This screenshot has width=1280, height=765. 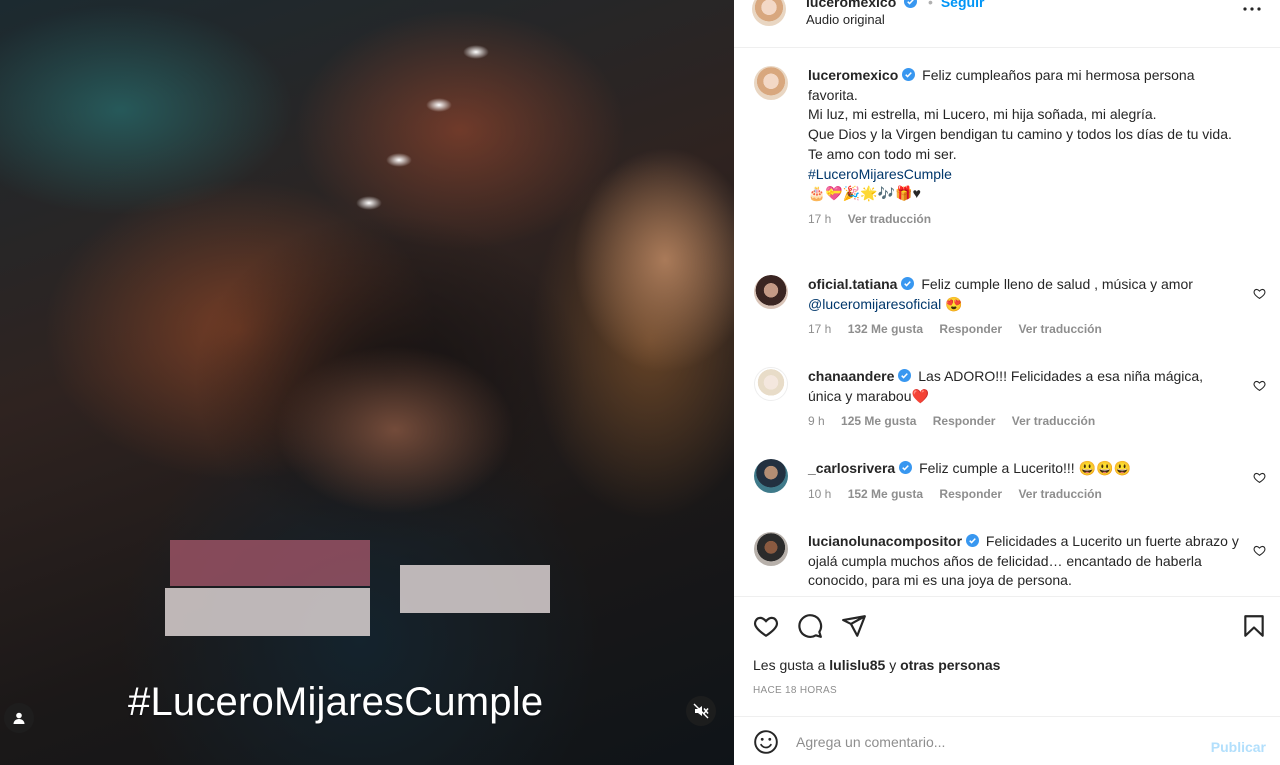 I want to click on likes-user-link: lulislu85, so click(x=857, y=665).